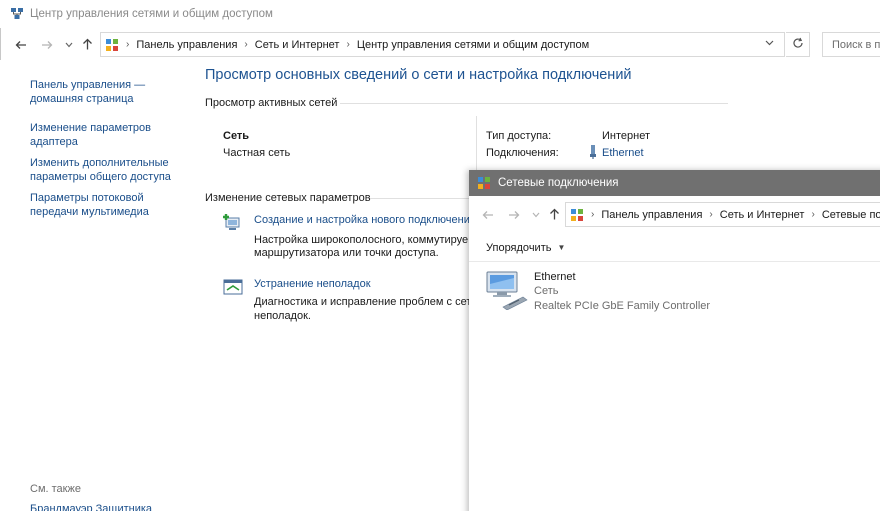  I want to click on network-name: Сеть, so click(236, 136).